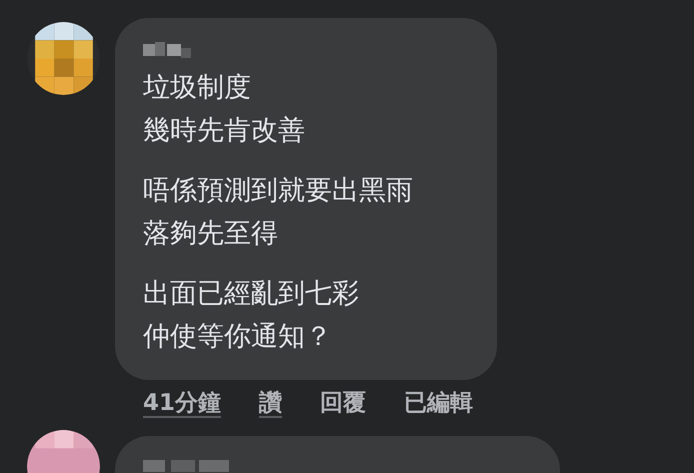 This screenshot has height=473, width=694. What do you see at coordinates (182, 406) in the screenshot?
I see `action-link: 41分鐘` at bounding box center [182, 406].